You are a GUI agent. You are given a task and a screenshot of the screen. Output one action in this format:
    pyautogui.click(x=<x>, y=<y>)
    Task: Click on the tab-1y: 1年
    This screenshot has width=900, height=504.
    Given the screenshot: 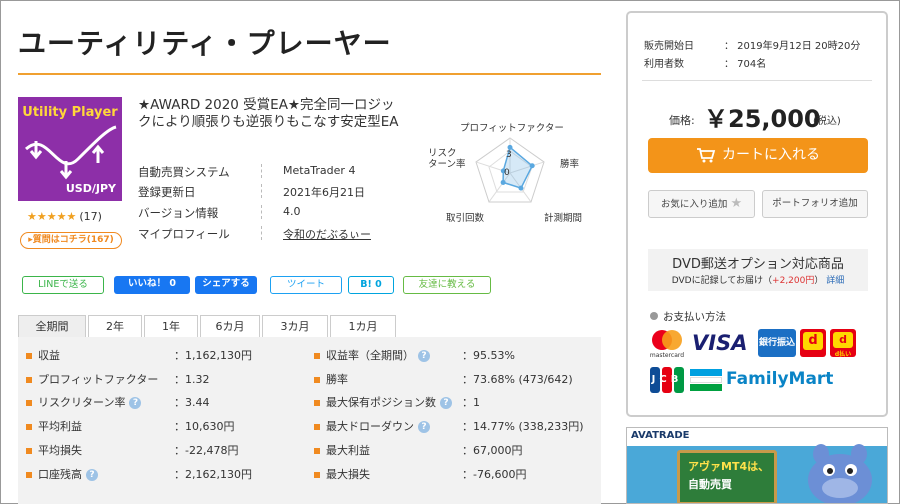 What is the action you would take?
    pyautogui.click(x=171, y=326)
    